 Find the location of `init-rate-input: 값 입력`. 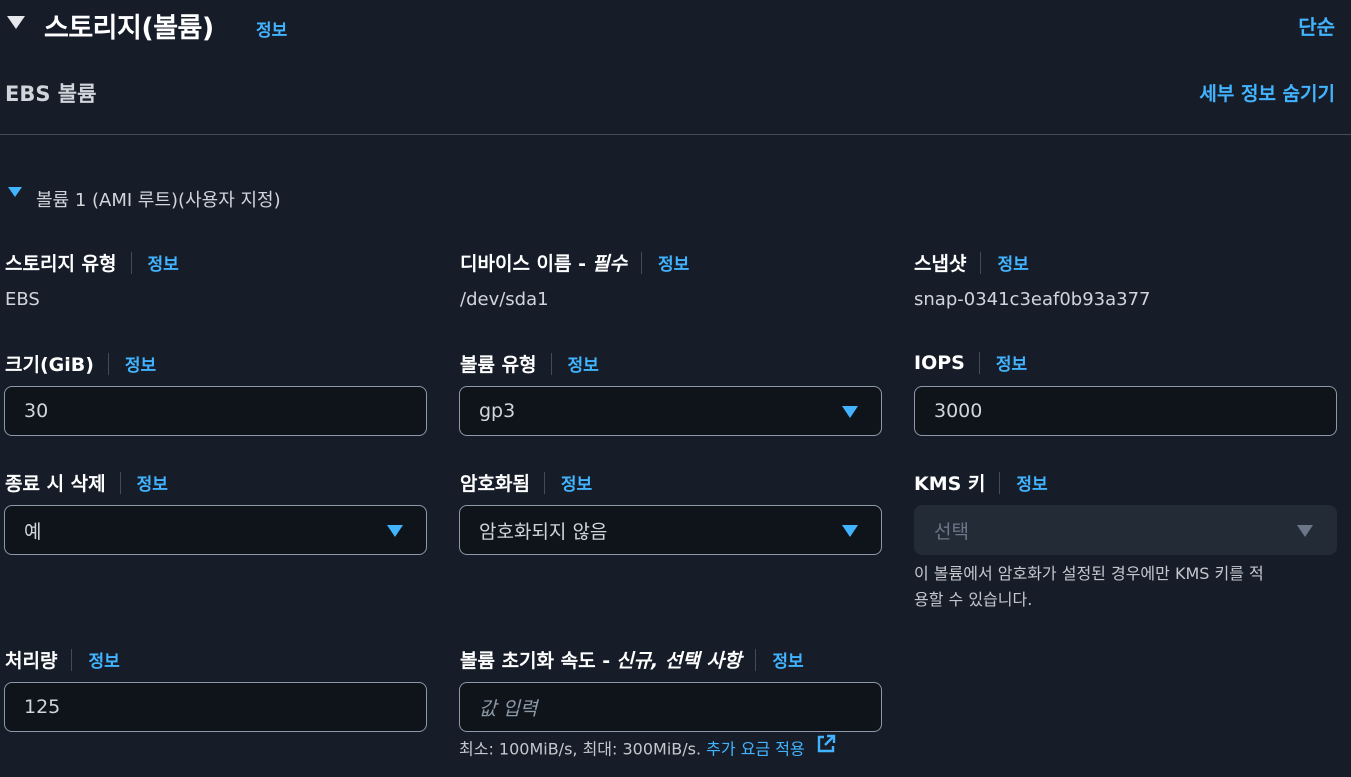

init-rate-input: 값 입력 is located at coordinates (670, 707).